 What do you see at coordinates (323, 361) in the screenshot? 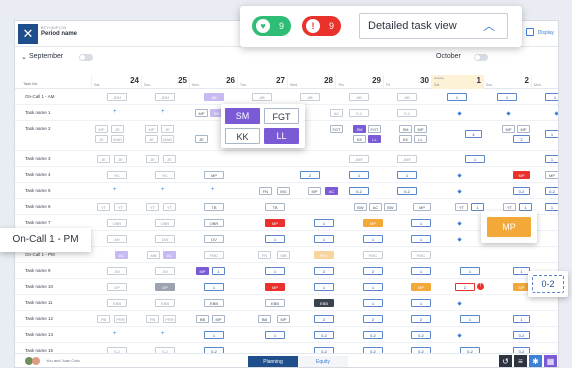
I see `tab-equity: Equity` at bounding box center [323, 361].